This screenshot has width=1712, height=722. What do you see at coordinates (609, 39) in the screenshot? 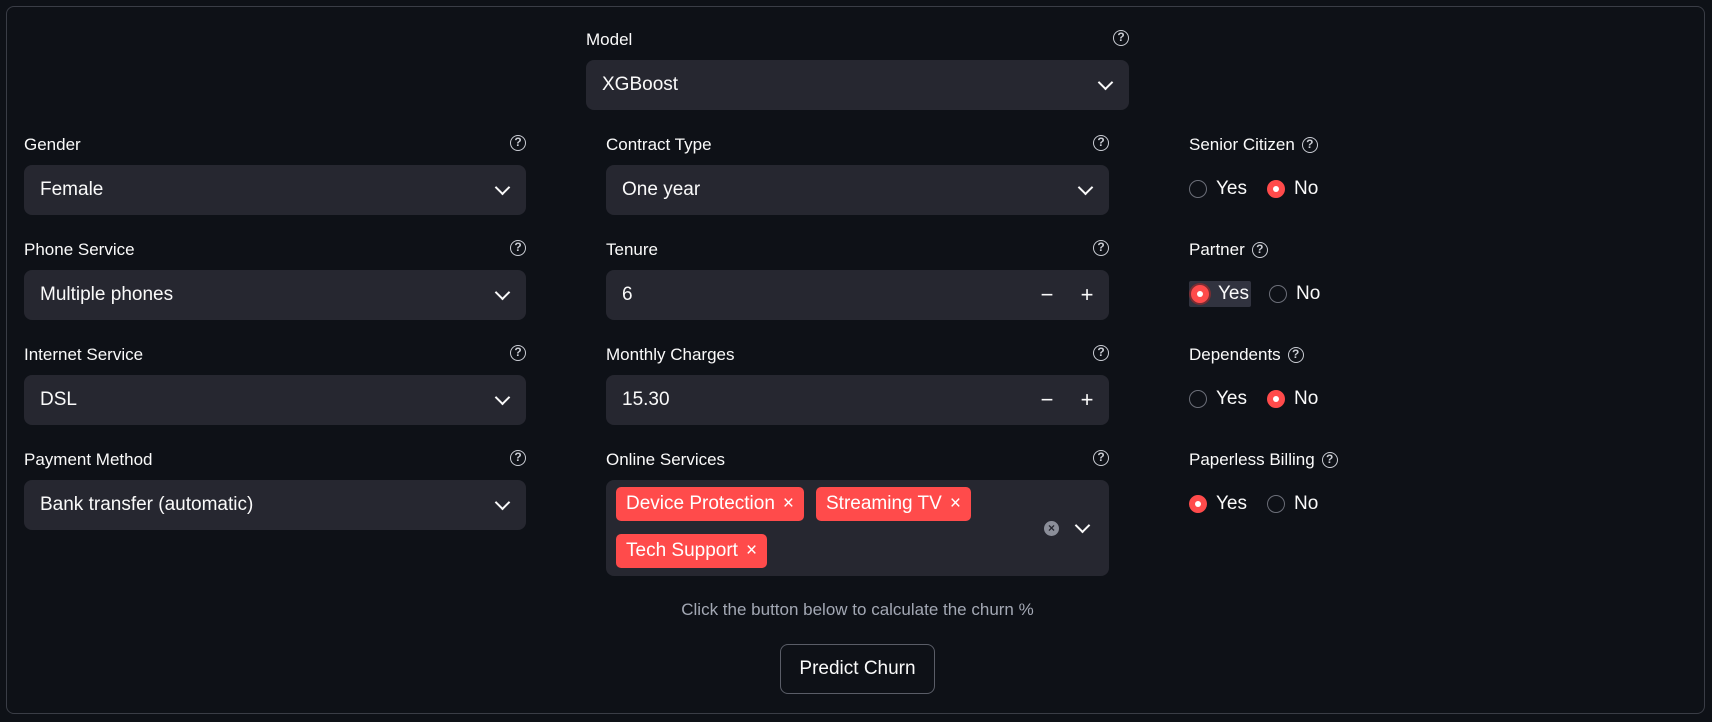
I see `model-label: Model` at bounding box center [609, 39].